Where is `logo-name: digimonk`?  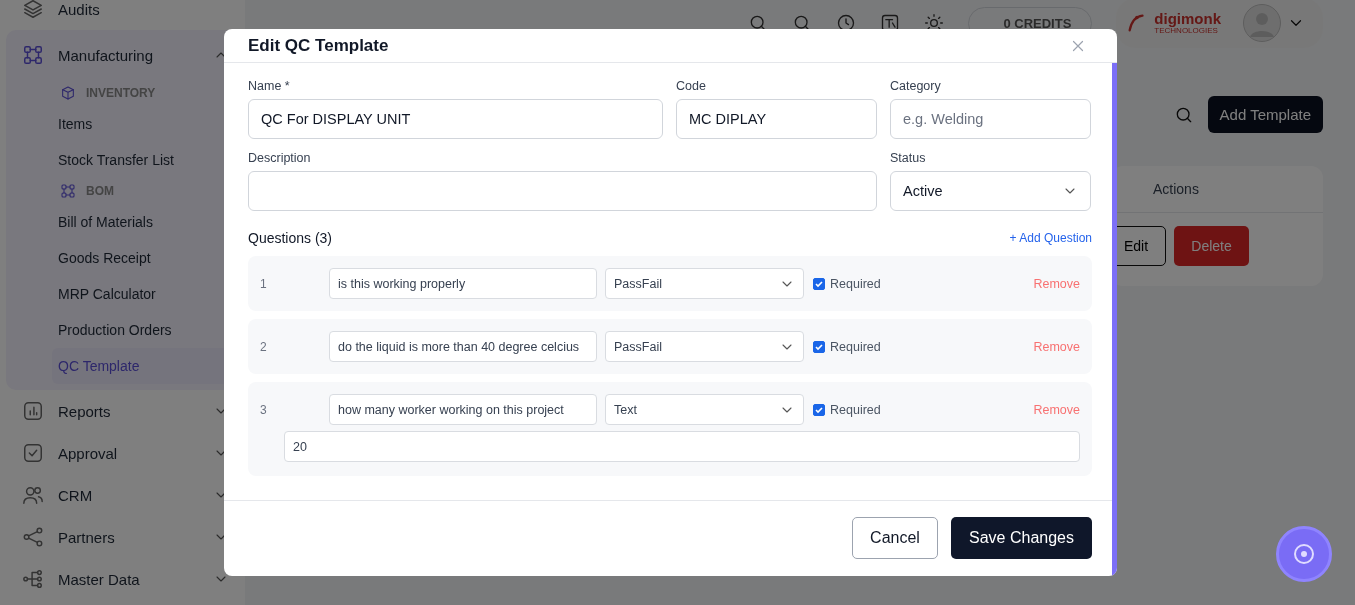 logo-name: digimonk is located at coordinates (1187, 18).